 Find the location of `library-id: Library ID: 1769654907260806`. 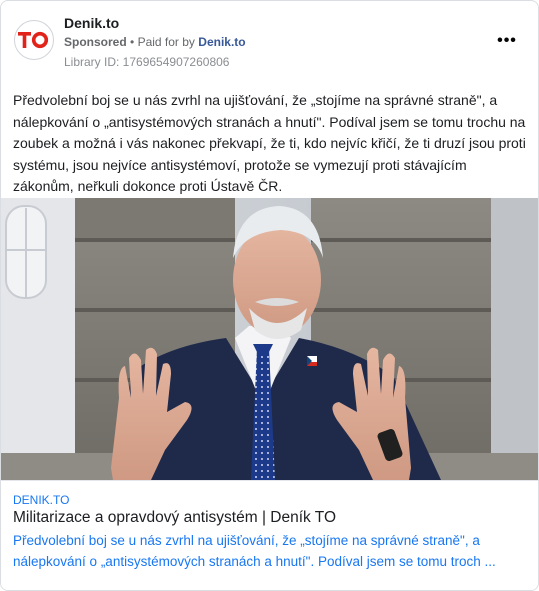

library-id: Library ID: 1769654907260806 is located at coordinates (147, 62).